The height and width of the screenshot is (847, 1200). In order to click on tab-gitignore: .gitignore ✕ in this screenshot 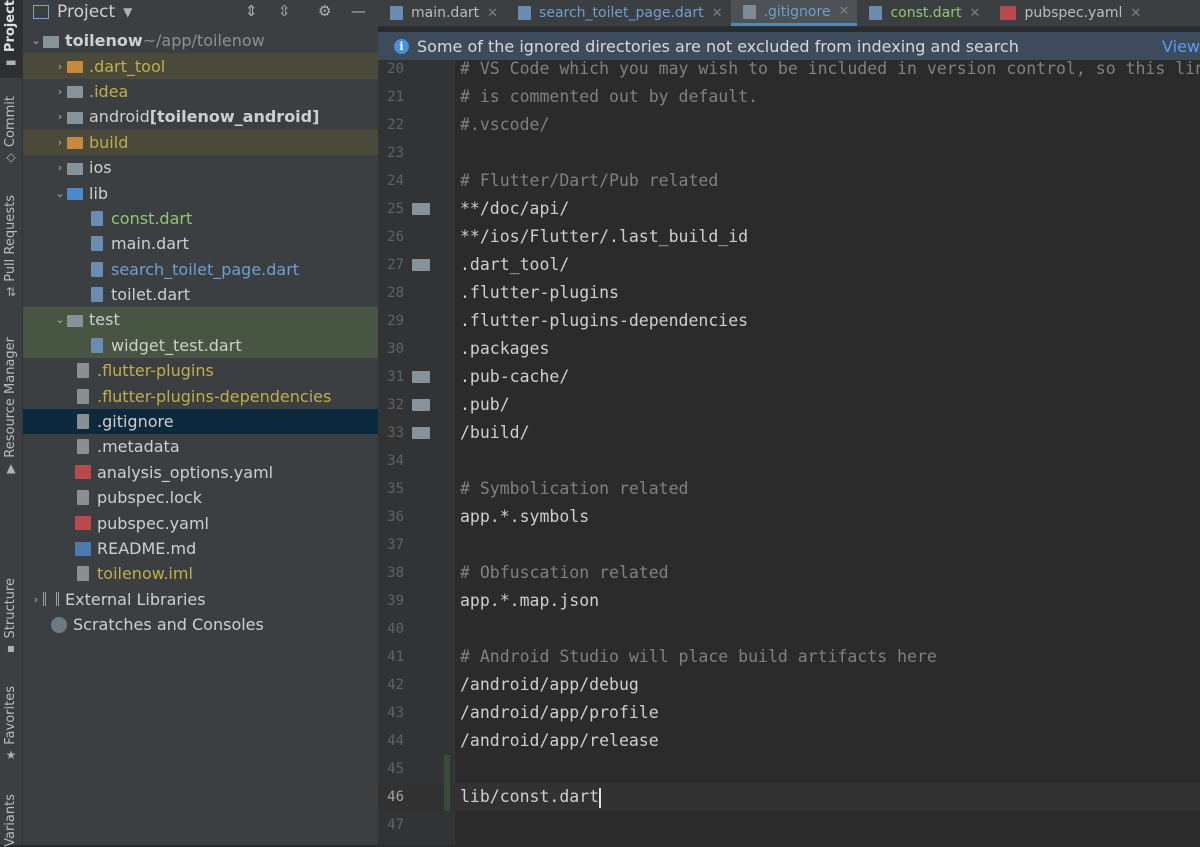, I will do `click(794, 13)`.